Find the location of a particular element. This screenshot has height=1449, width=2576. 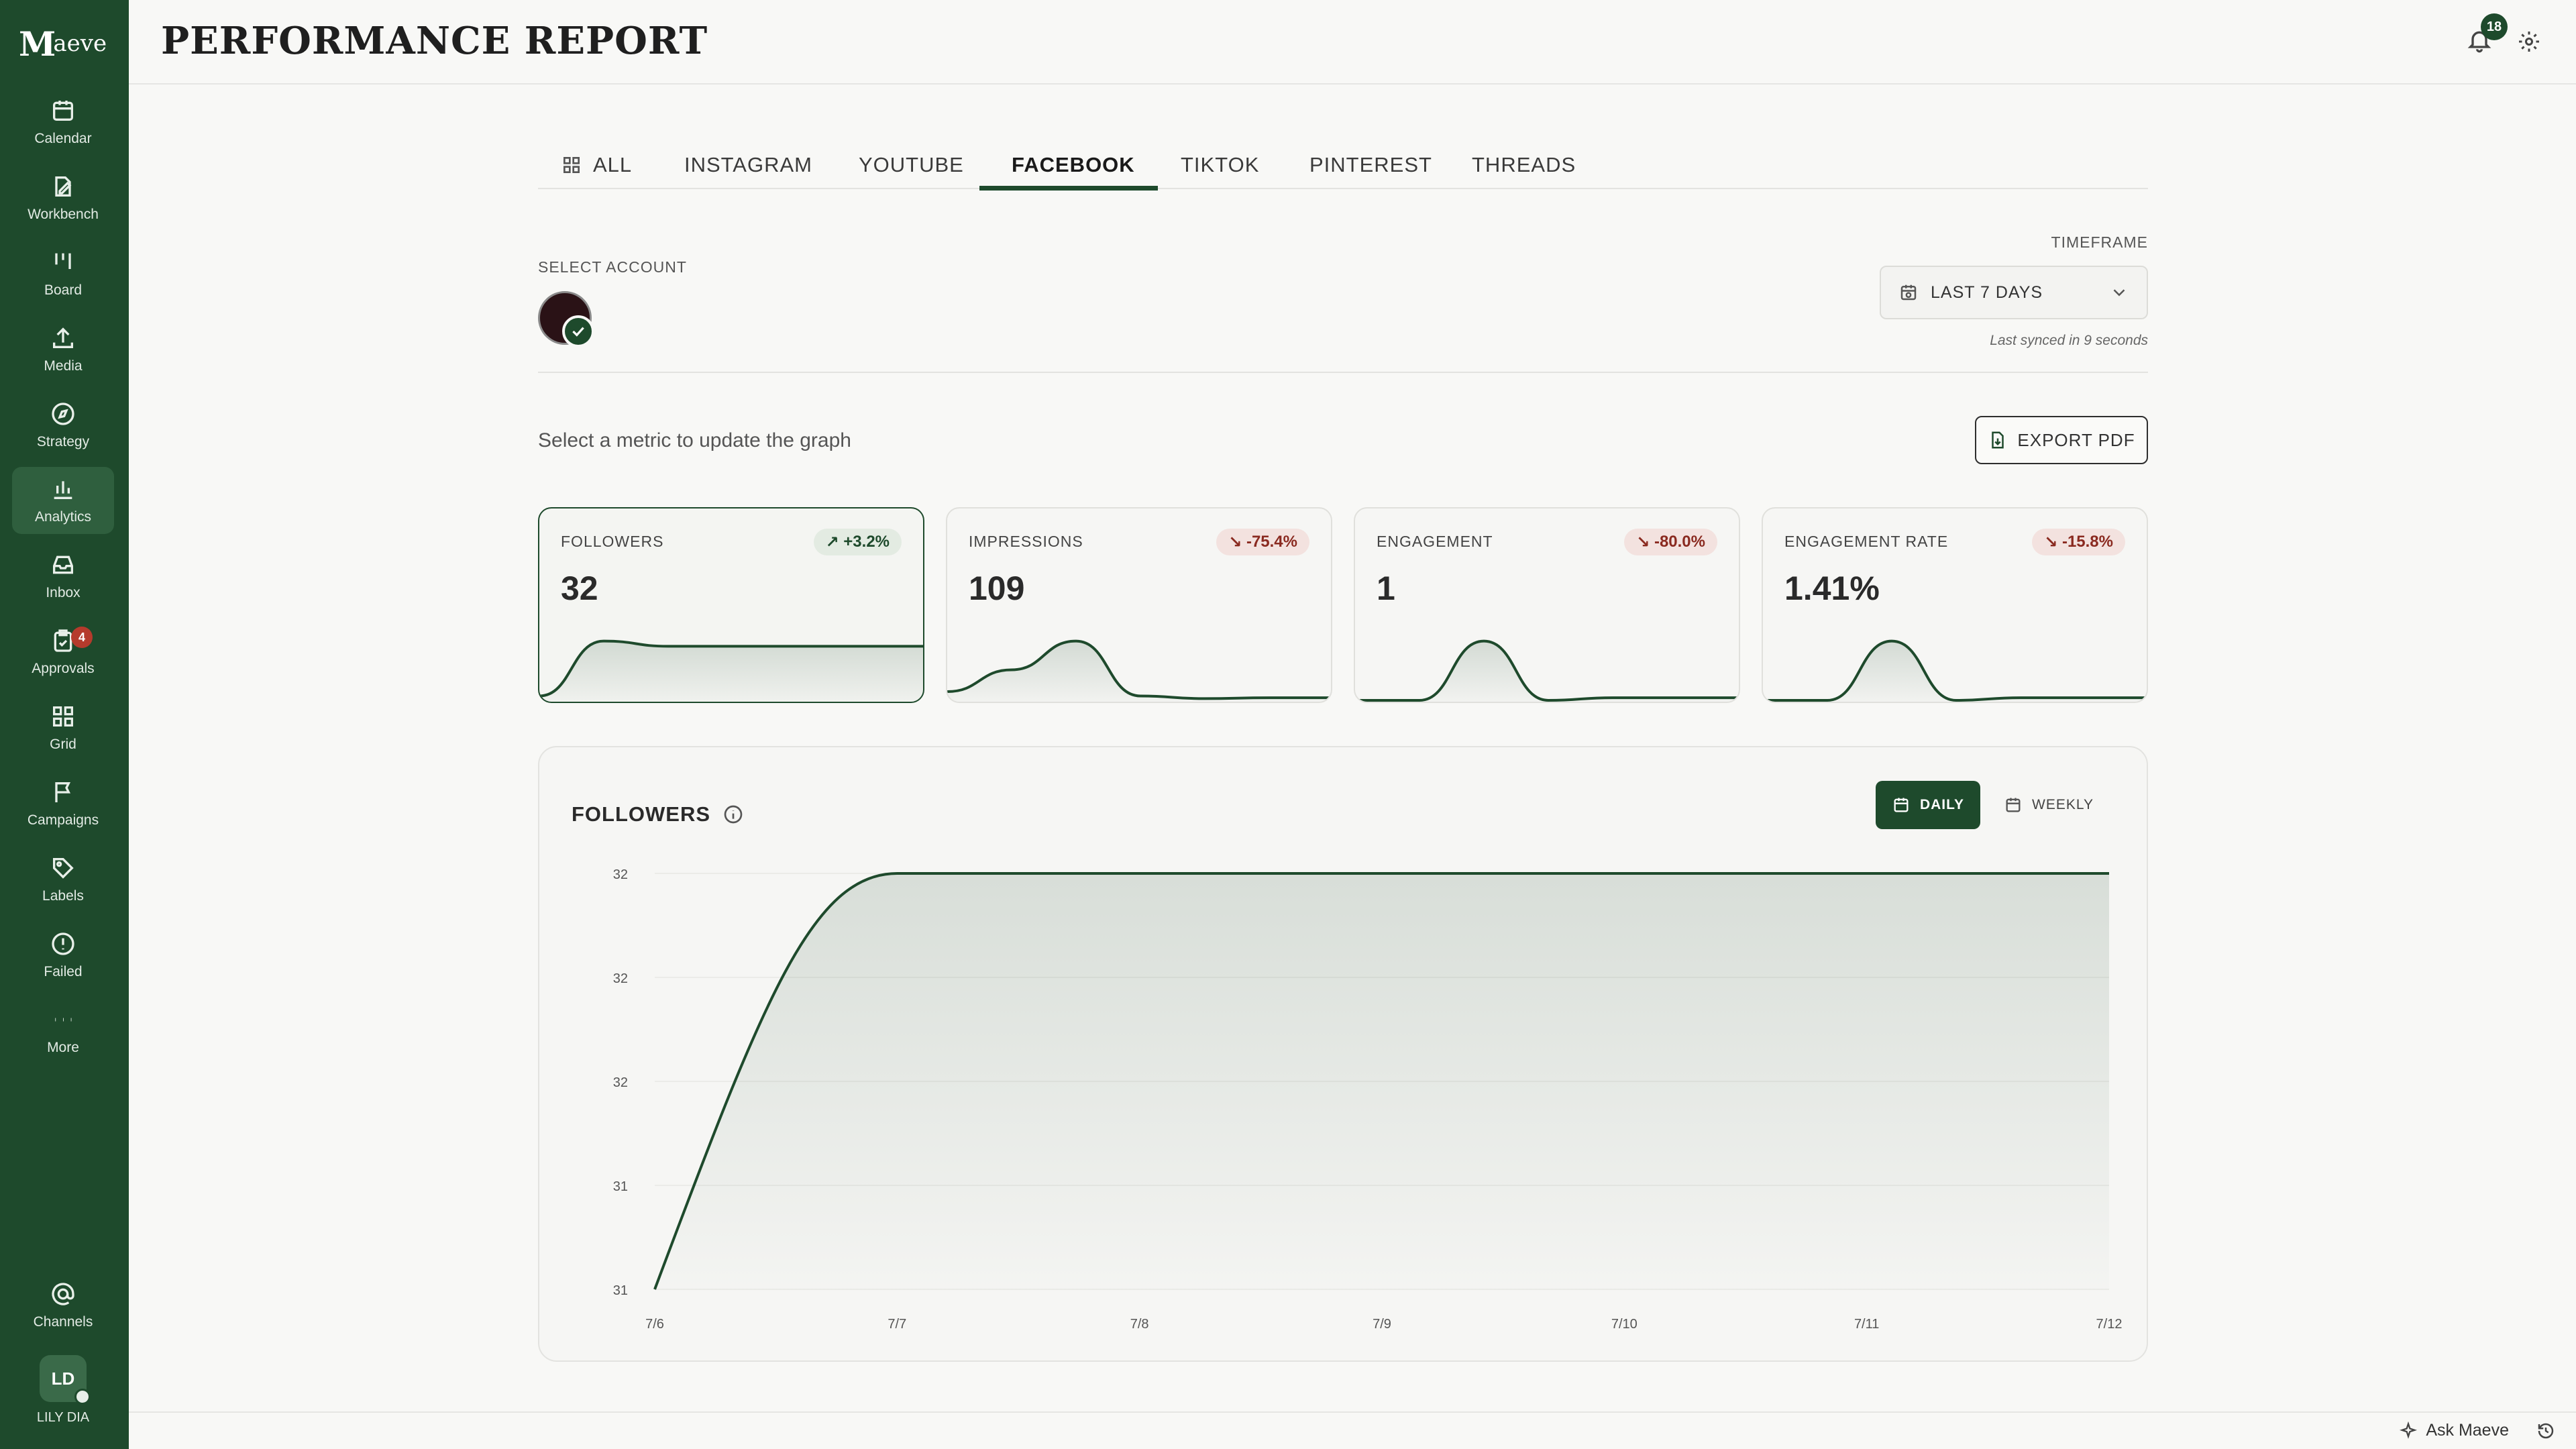

metric-change-badge: ↘ -75.4% is located at coordinates (1262, 542).